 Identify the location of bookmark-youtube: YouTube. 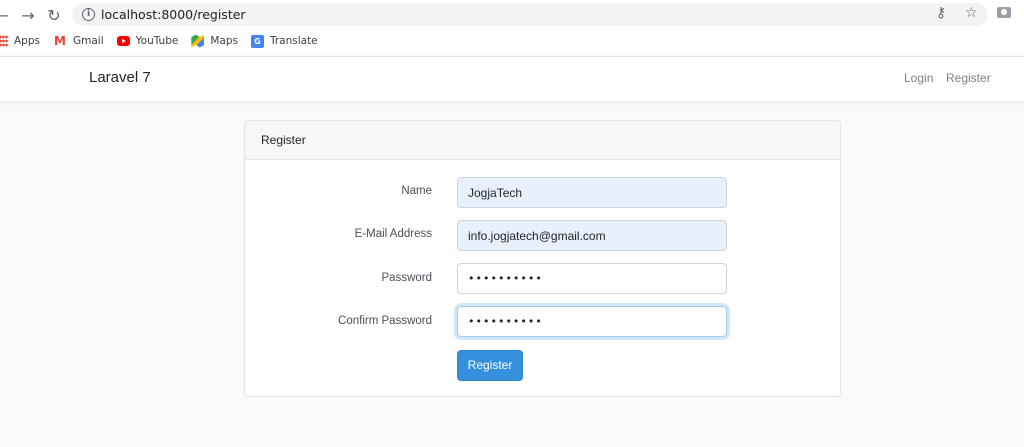
(147, 41).